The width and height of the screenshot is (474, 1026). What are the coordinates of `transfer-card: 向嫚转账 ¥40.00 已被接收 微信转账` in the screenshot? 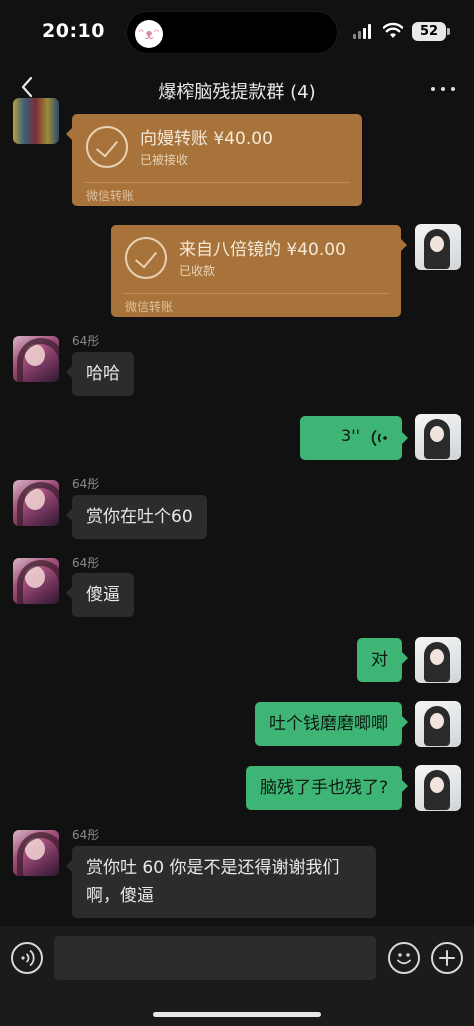 It's located at (214, 160).